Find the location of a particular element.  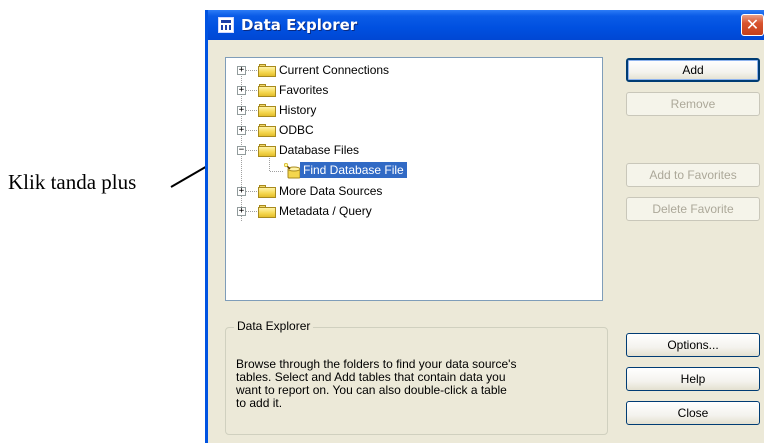

remove-button: Remove is located at coordinates (693, 104).